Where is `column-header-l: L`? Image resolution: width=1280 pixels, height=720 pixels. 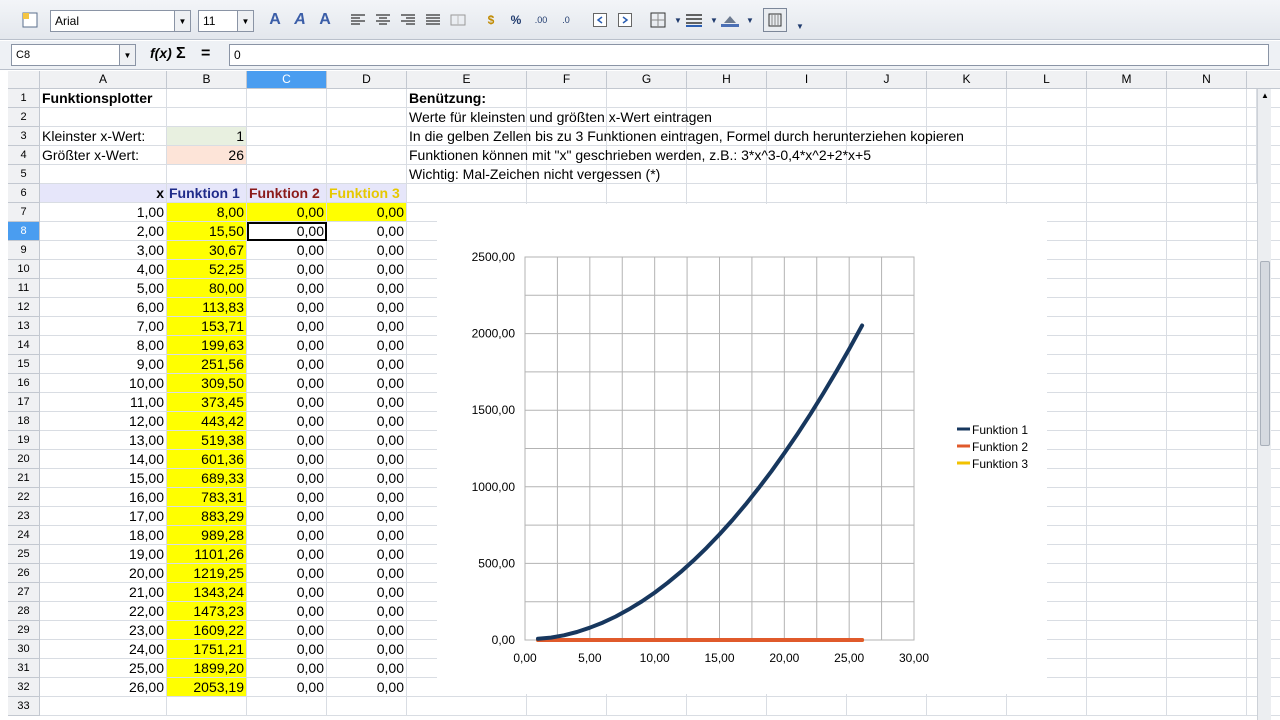
column-header-l: L is located at coordinates (1047, 80).